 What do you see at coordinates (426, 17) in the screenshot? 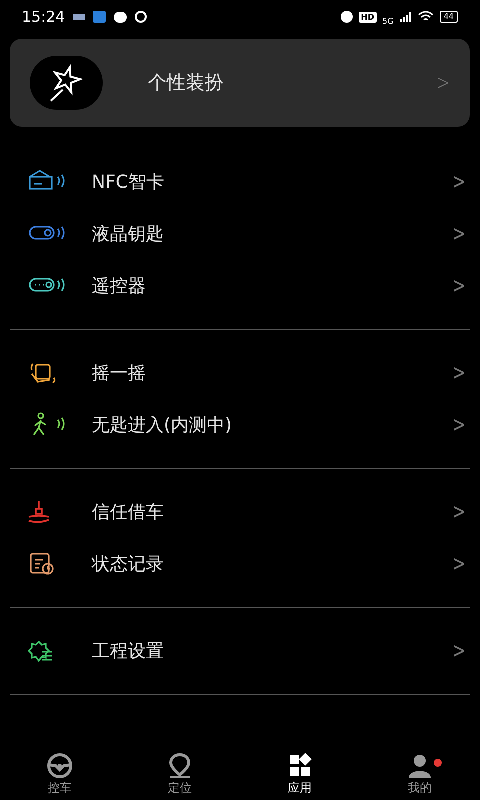
I see `wifi-icon` at bounding box center [426, 17].